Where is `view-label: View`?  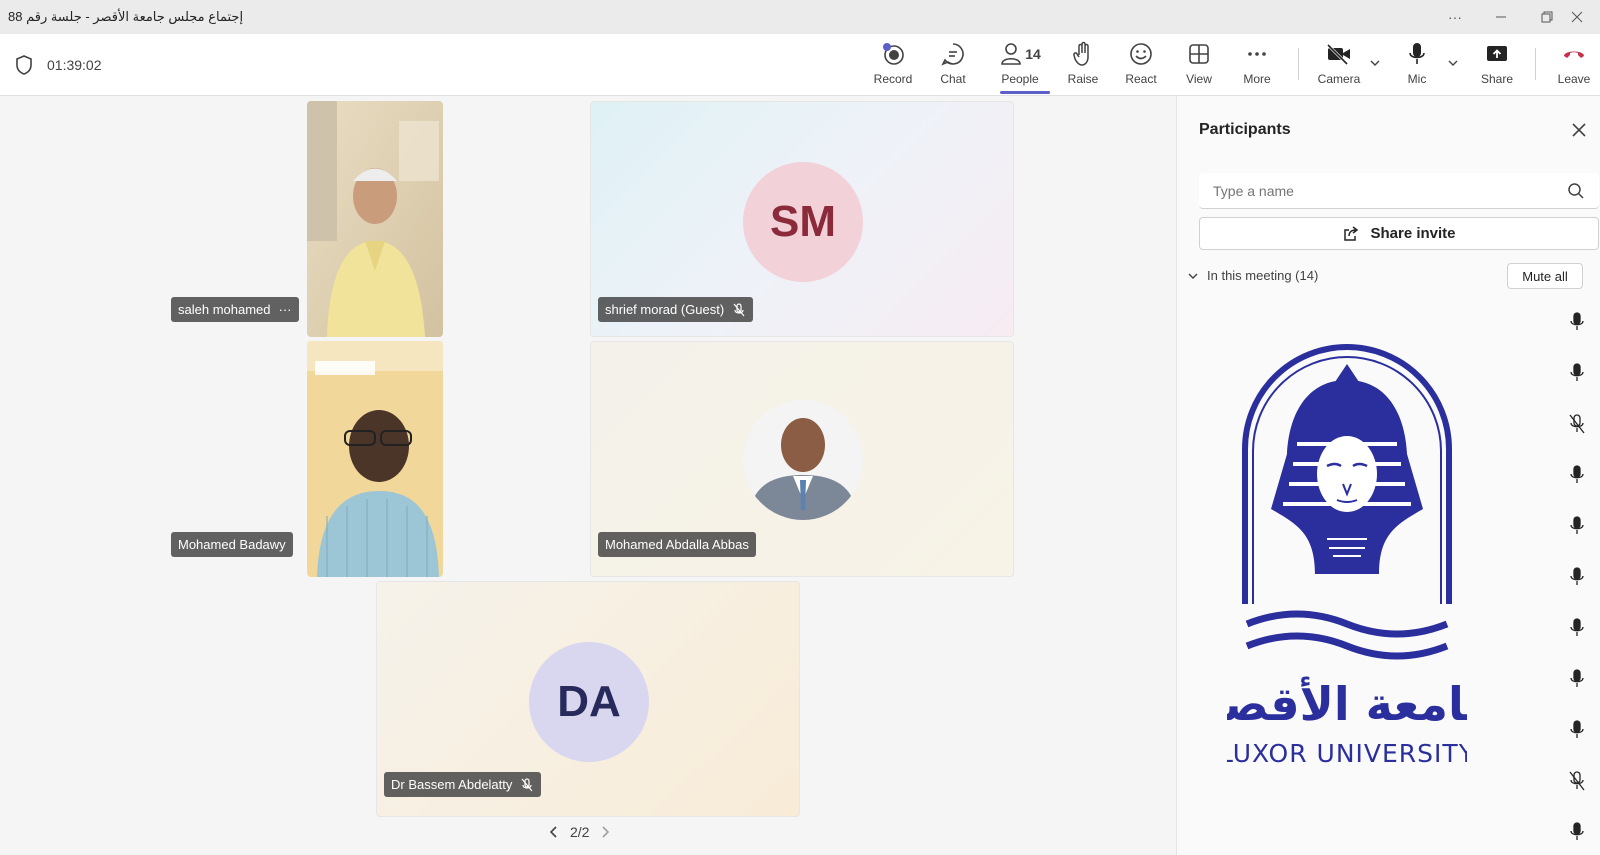
view-label: View is located at coordinates (1199, 79).